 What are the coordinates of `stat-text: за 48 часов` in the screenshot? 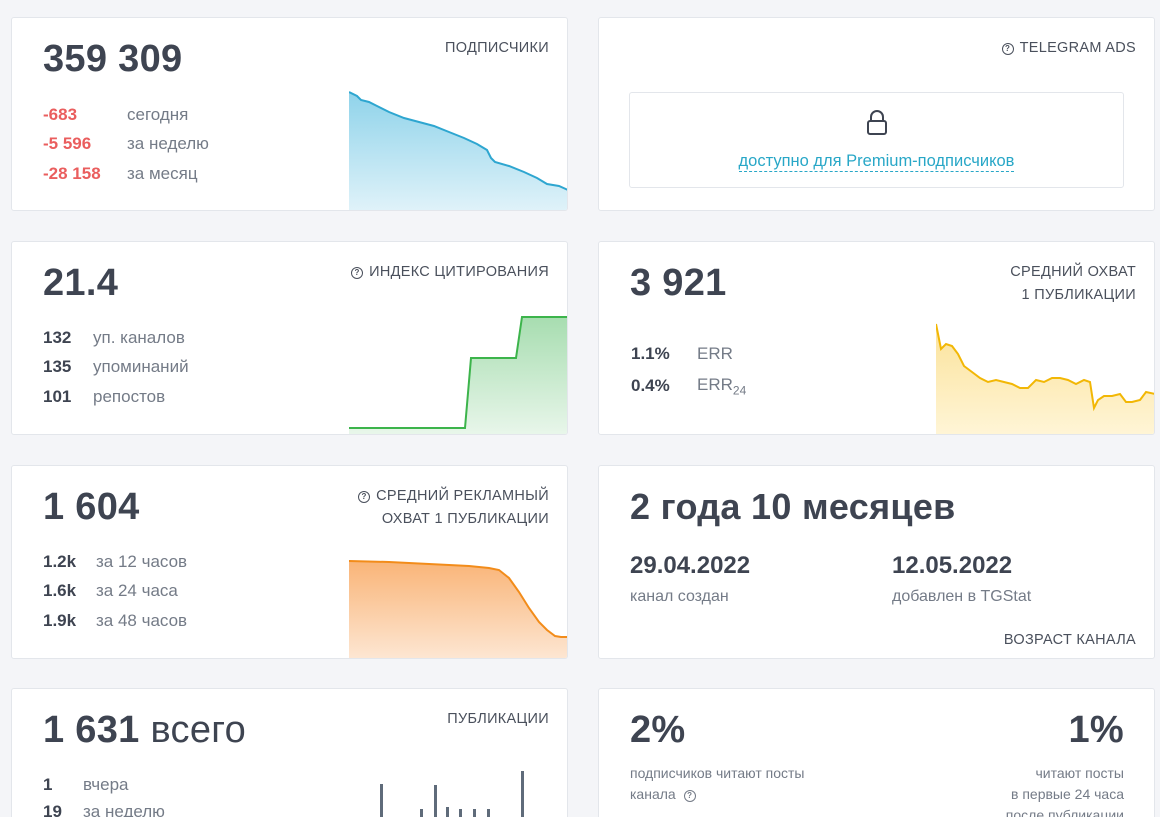 It's located at (142, 620).